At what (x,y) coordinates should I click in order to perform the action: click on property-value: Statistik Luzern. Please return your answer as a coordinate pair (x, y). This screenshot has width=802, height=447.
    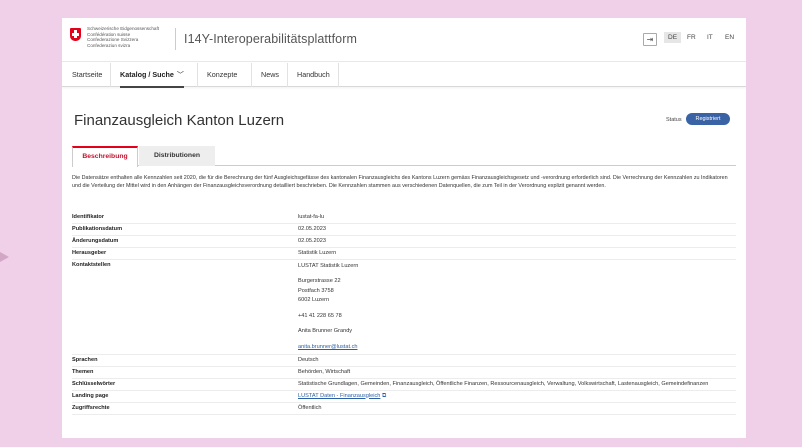
    Looking at the image, I should click on (317, 253).